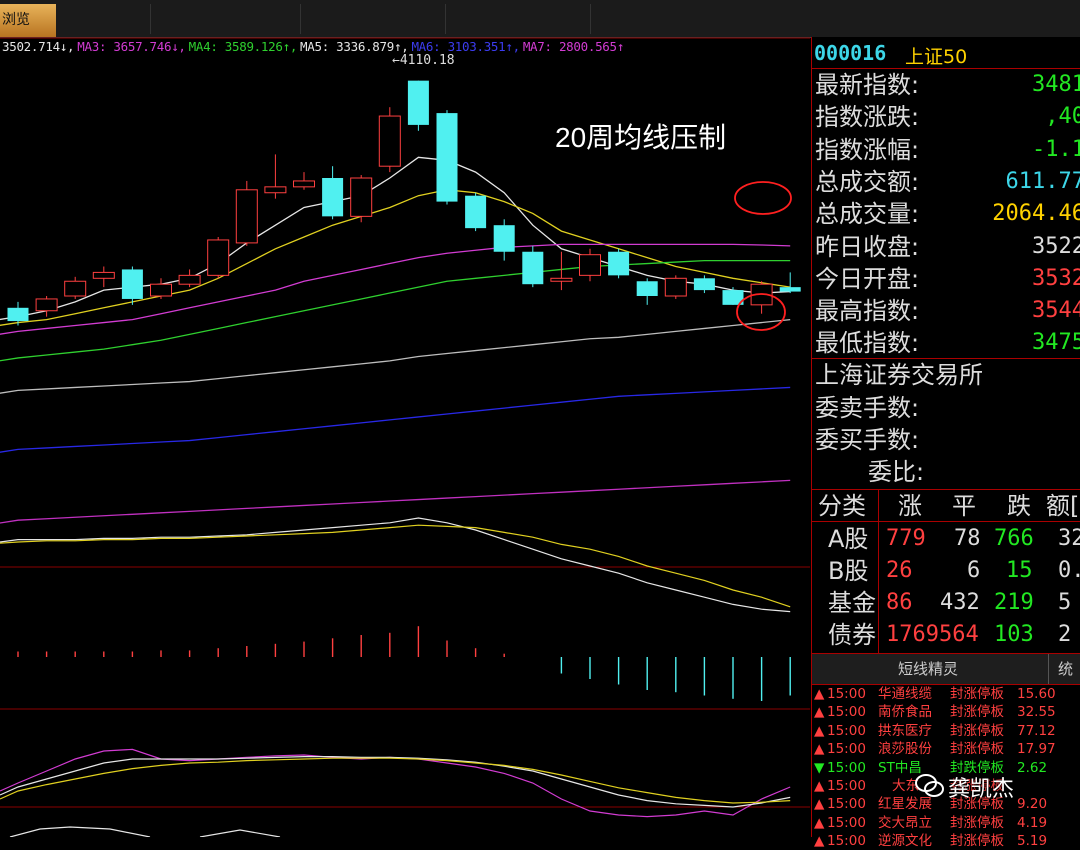 This screenshot has height=850, width=1080. What do you see at coordinates (465, 46) in the screenshot?
I see `ma-legend-item: MA6: 3103.351↑,` at bounding box center [465, 46].